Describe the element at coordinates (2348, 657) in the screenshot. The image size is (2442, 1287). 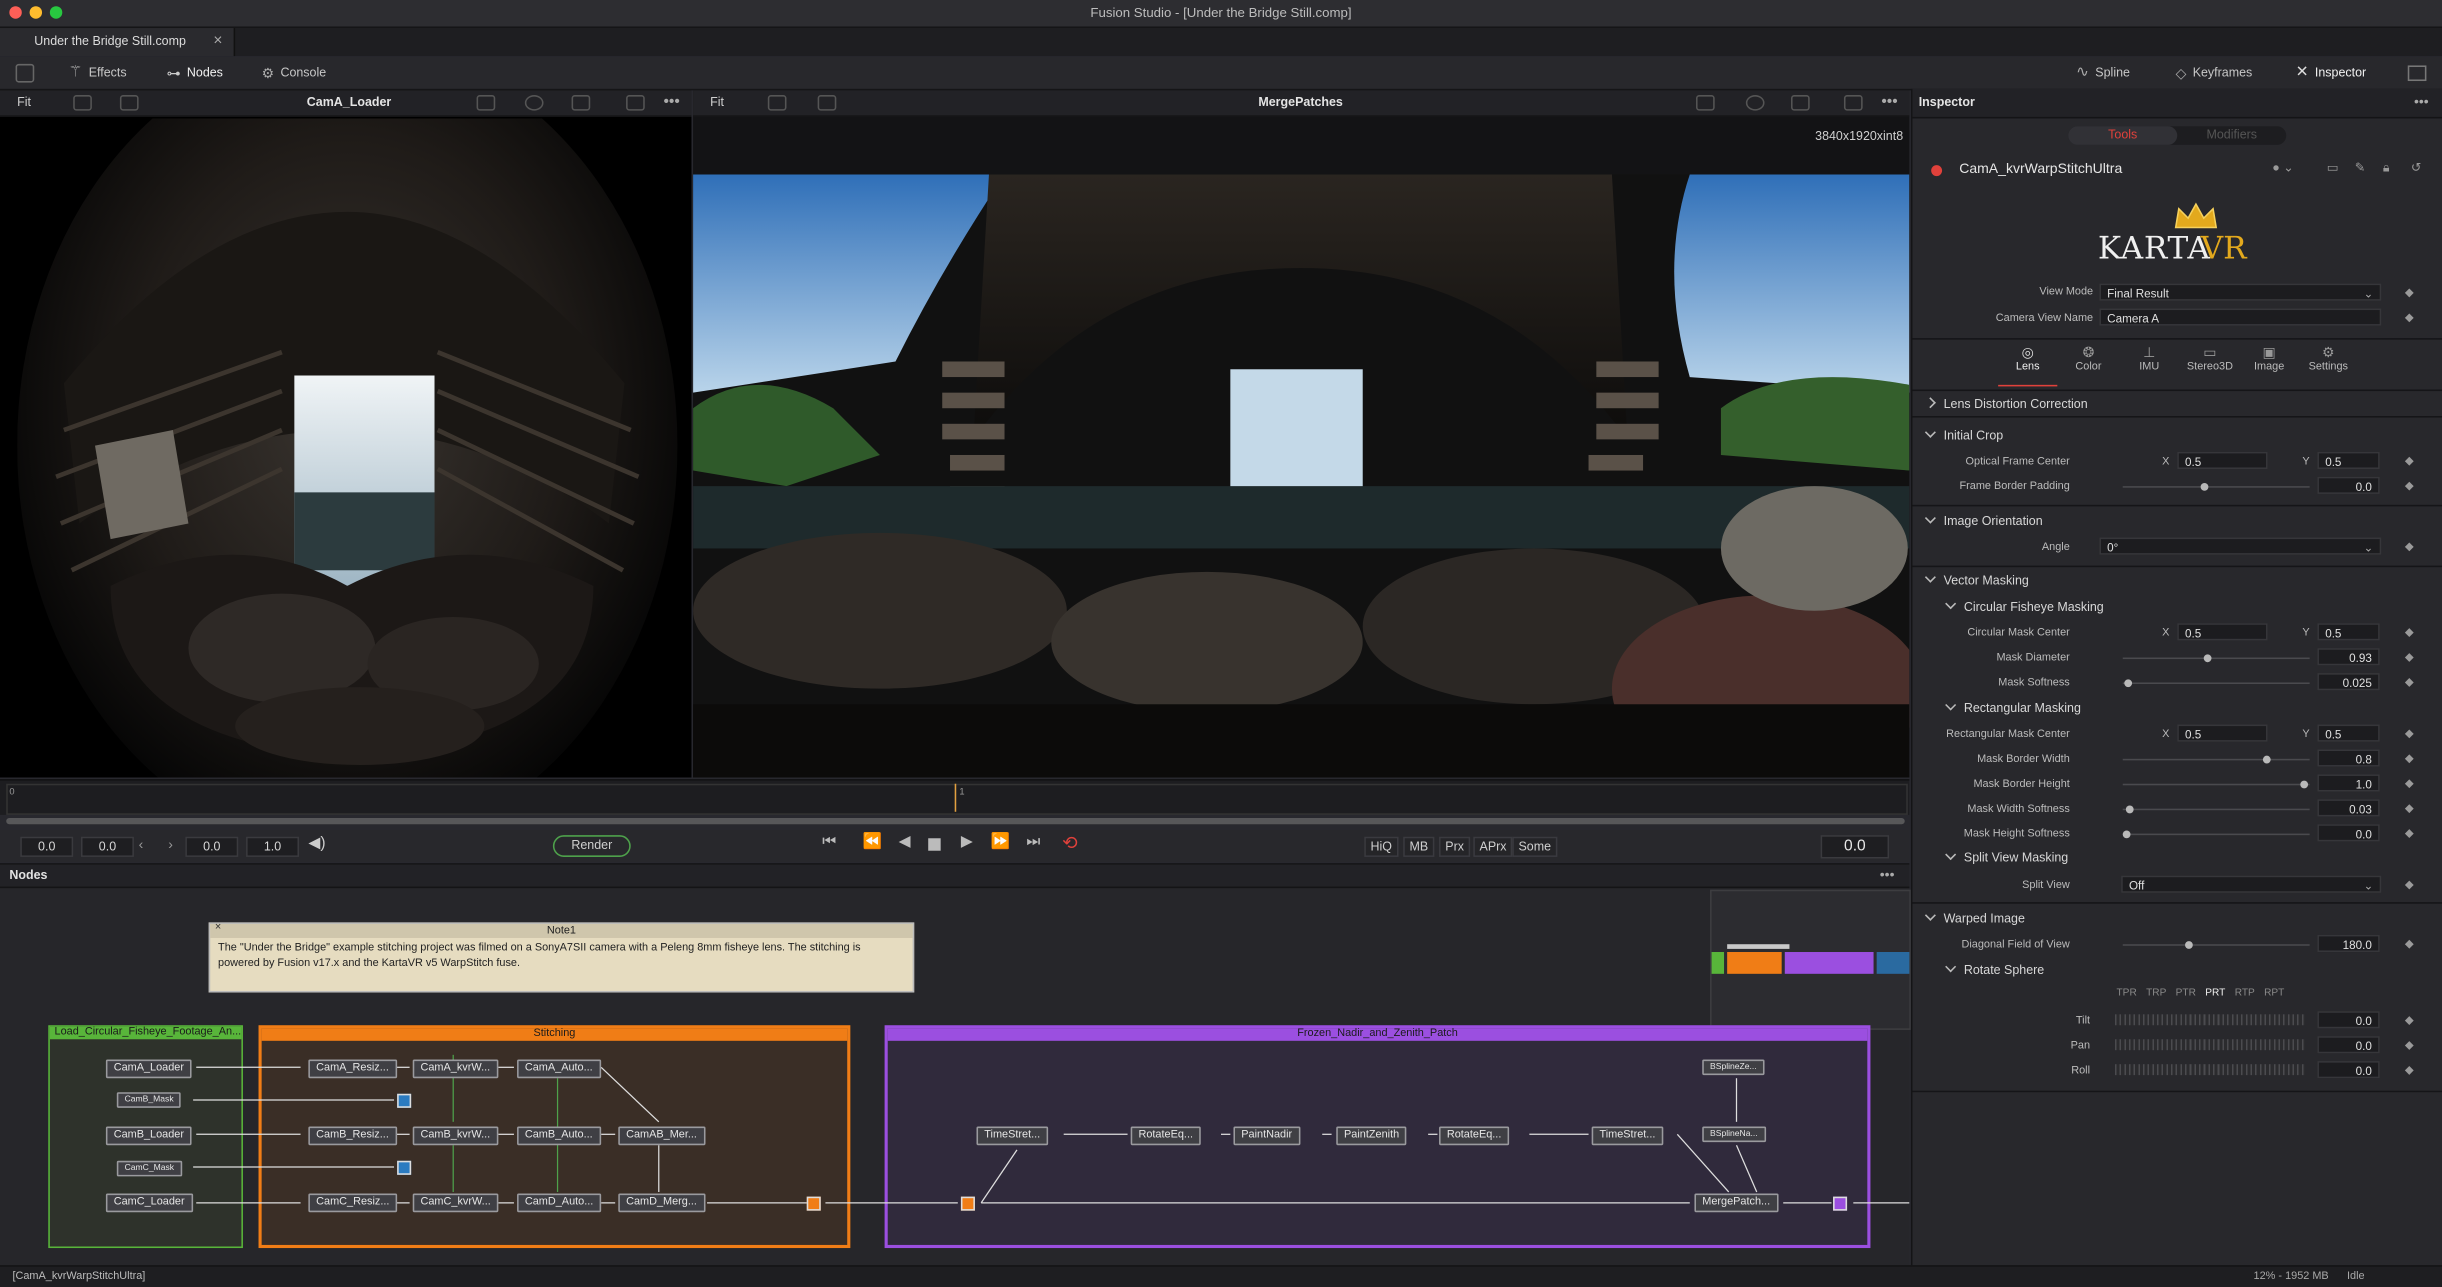
I see `mask-diameter-field: 0.93` at that location.